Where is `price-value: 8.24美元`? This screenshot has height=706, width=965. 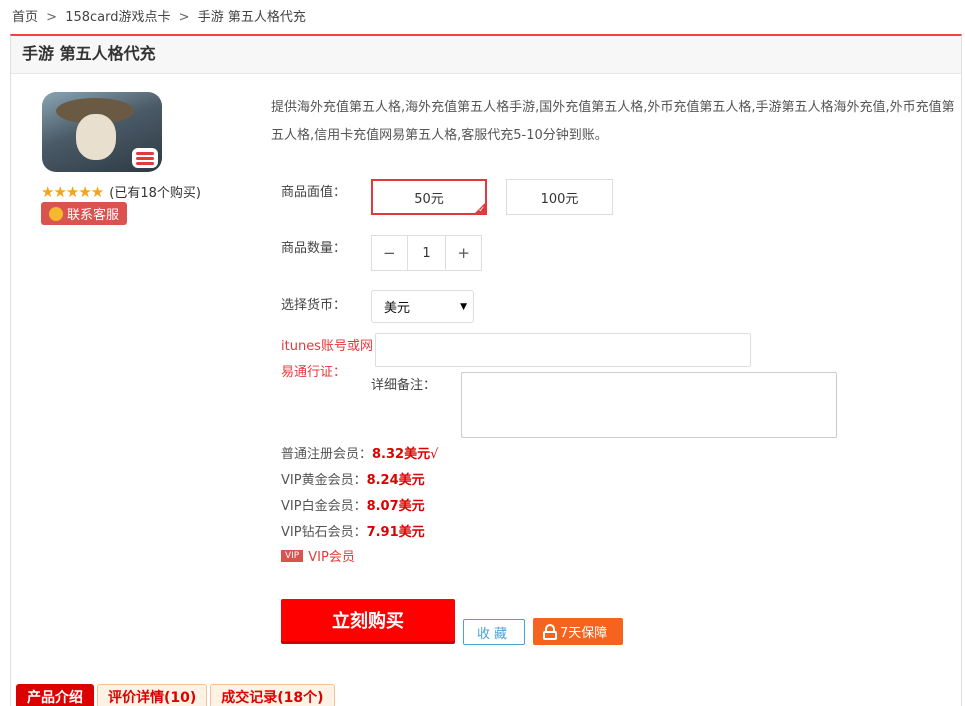
price-value: 8.24美元 is located at coordinates (395, 480).